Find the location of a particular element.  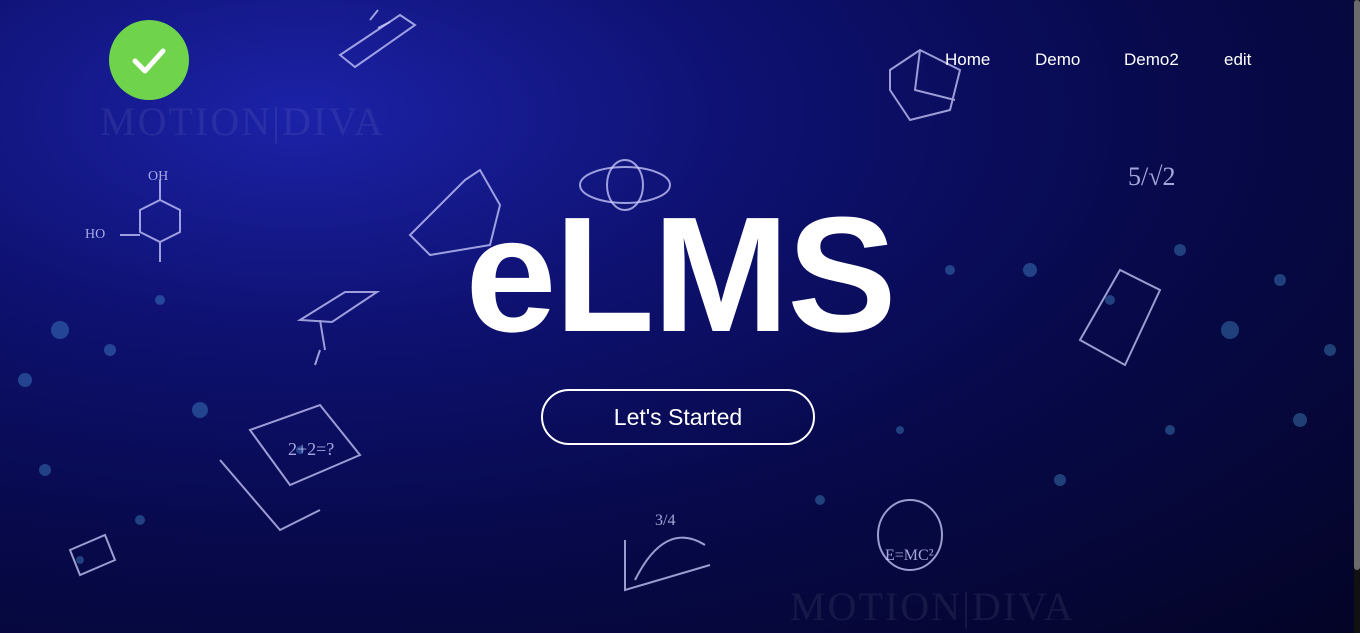

main-nav: Home Demo Demo2 edit is located at coordinates (630, 61).